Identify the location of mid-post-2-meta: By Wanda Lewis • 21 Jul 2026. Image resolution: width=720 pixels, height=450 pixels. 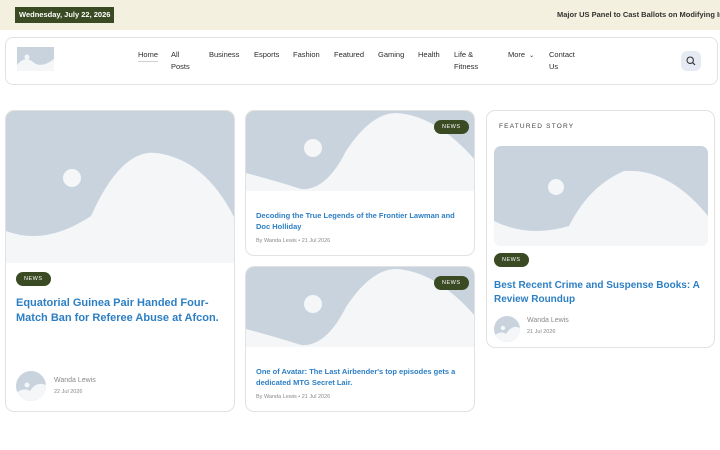
(293, 397).